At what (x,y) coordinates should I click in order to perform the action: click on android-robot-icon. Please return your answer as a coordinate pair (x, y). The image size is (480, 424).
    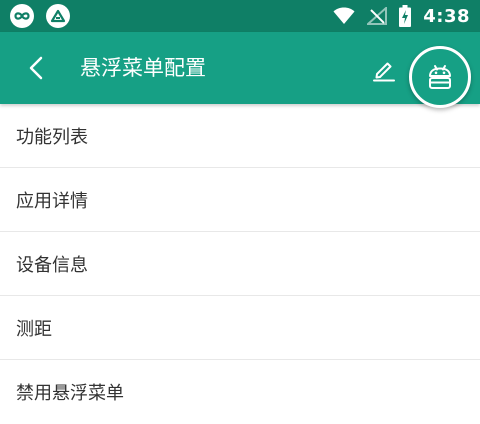
    Looking at the image, I should click on (440, 77).